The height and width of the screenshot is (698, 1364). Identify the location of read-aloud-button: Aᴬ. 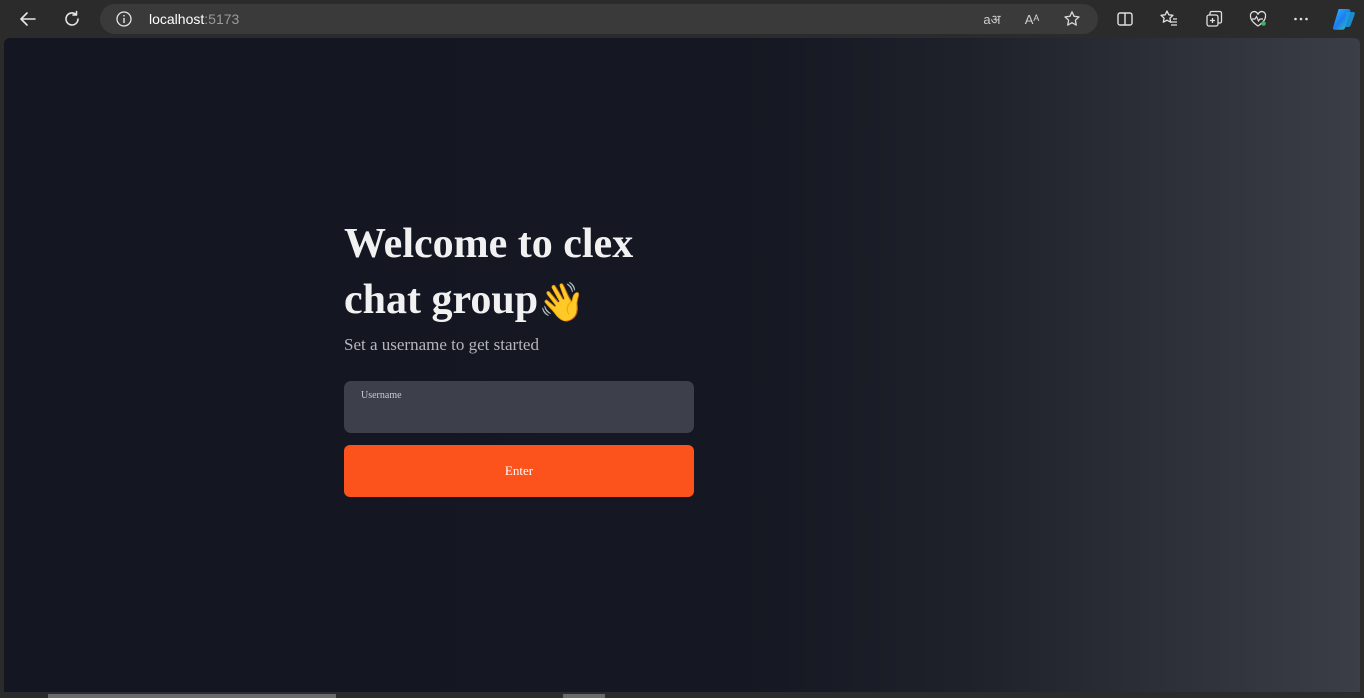
(1032, 19).